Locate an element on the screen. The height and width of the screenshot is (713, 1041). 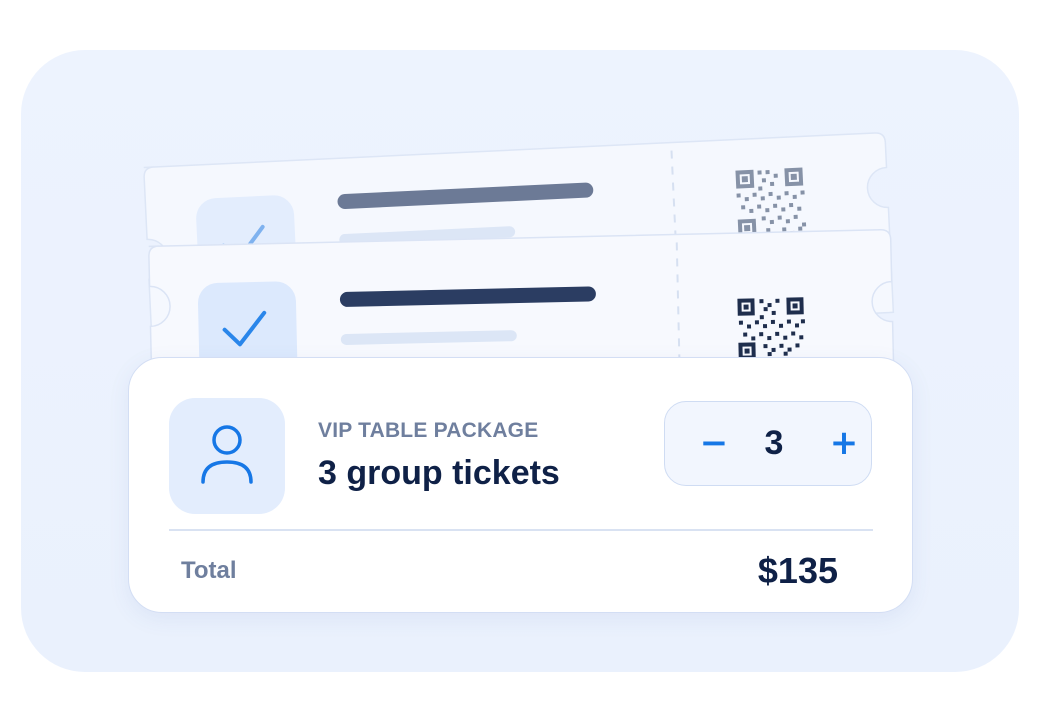
total-value: $135 is located at coordinates (797, 570).